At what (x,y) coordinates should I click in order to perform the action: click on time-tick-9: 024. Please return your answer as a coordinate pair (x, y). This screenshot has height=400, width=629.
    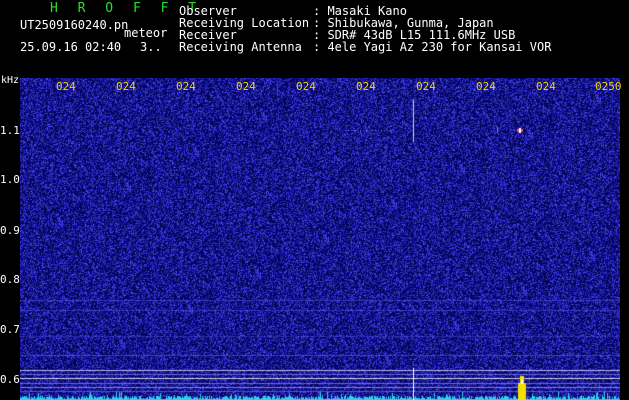
    Looking at the image, I should click on (546, 86).